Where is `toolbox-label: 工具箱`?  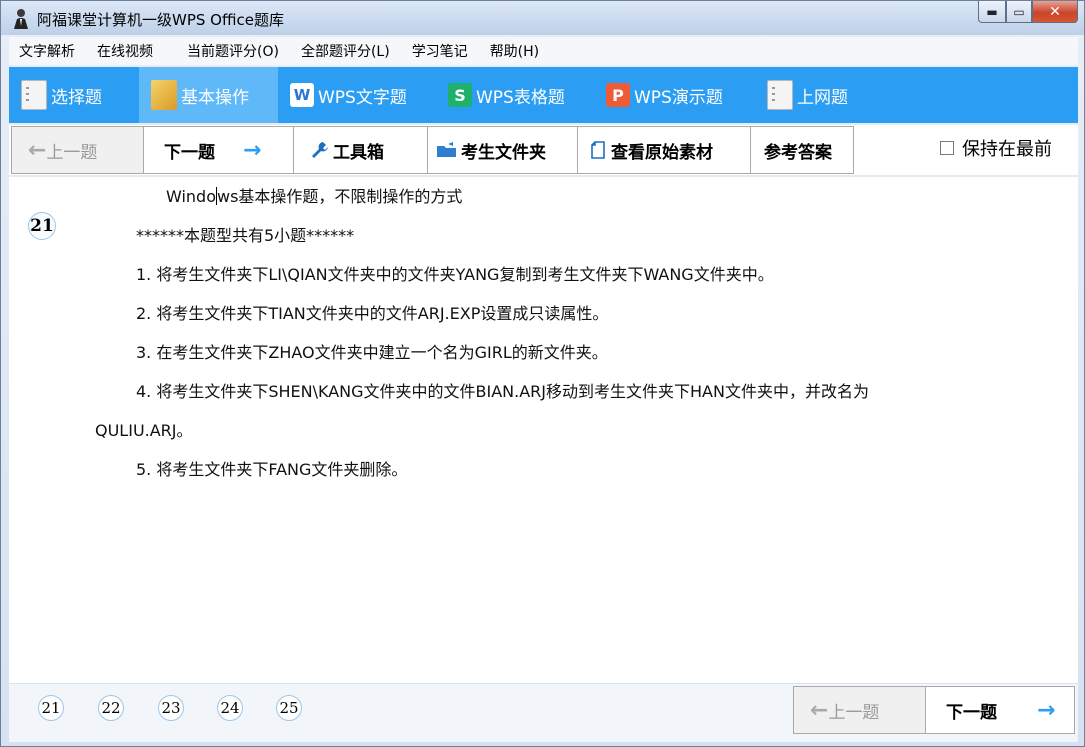
toolbox-label: 工具箱 is located at coordinates (358, 152).